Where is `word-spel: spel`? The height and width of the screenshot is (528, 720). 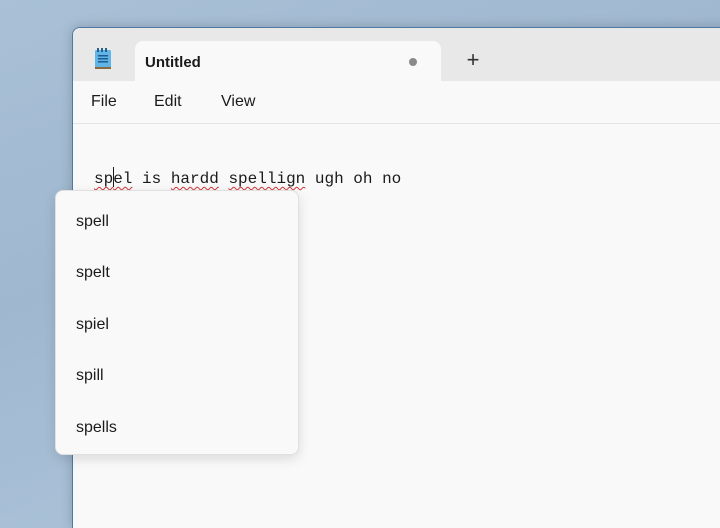
word-spel: spel is located at coordinates (113, 177).